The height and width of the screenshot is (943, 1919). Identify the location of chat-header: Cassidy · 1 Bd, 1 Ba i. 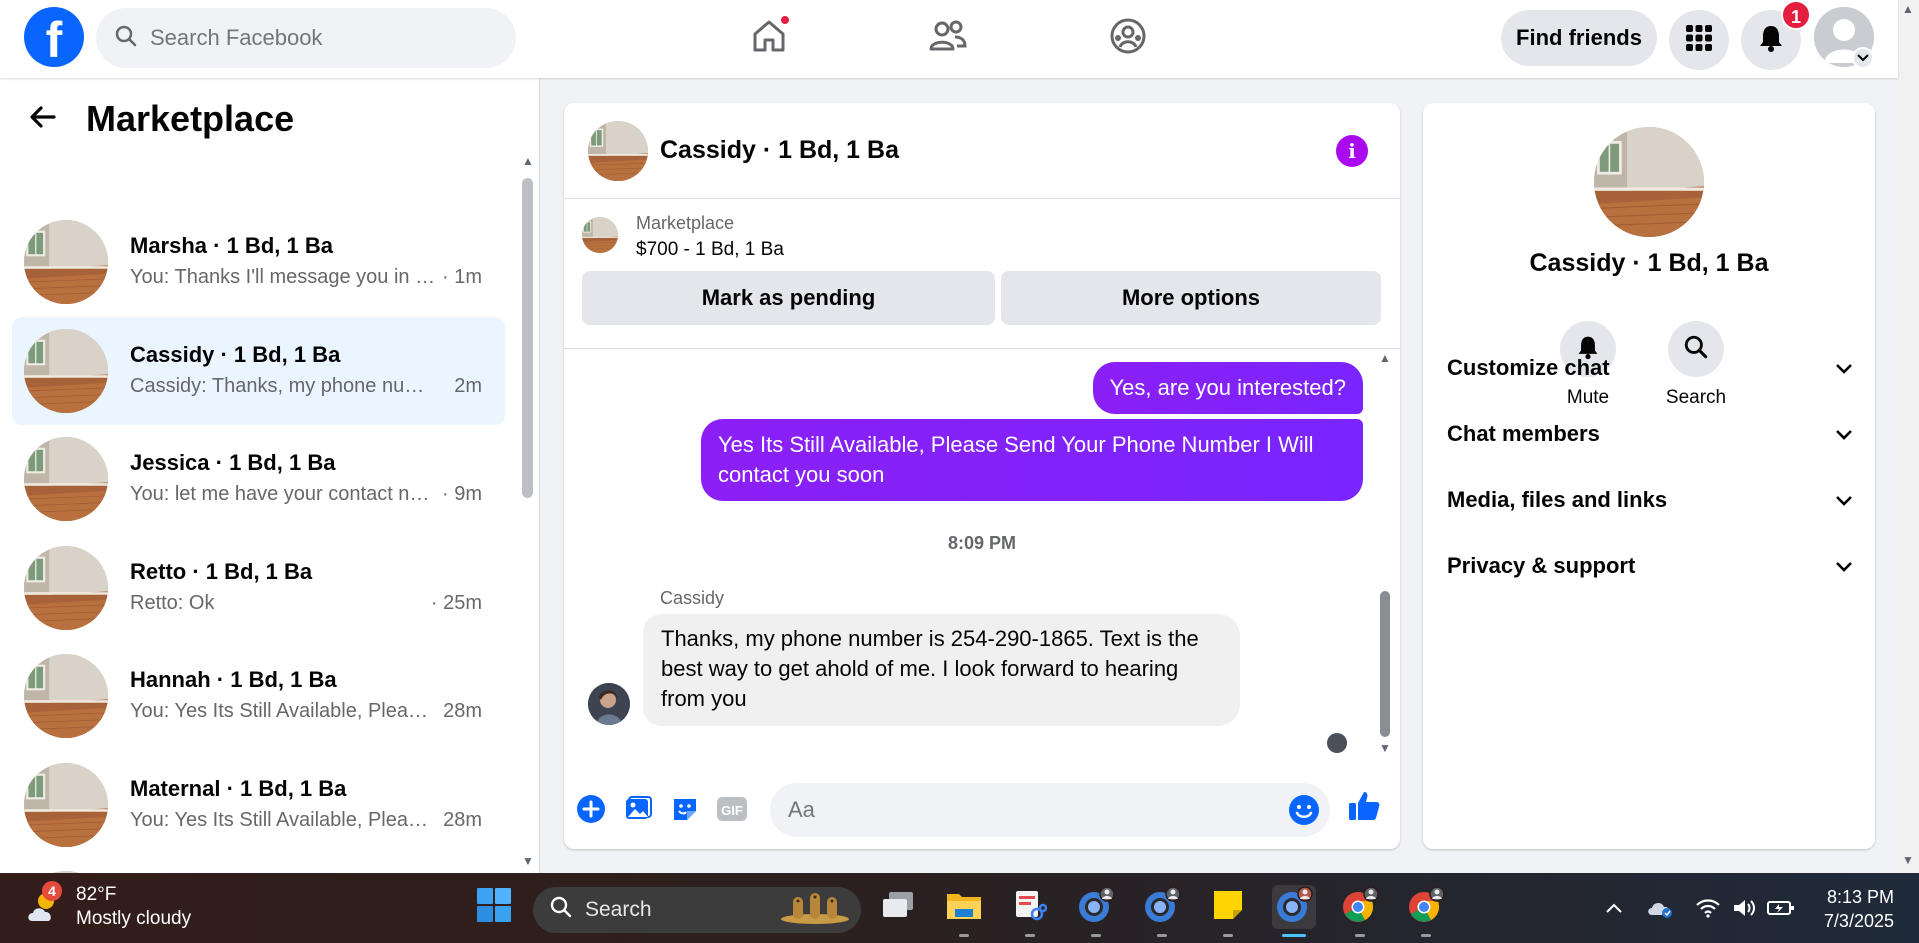
(982, 151).